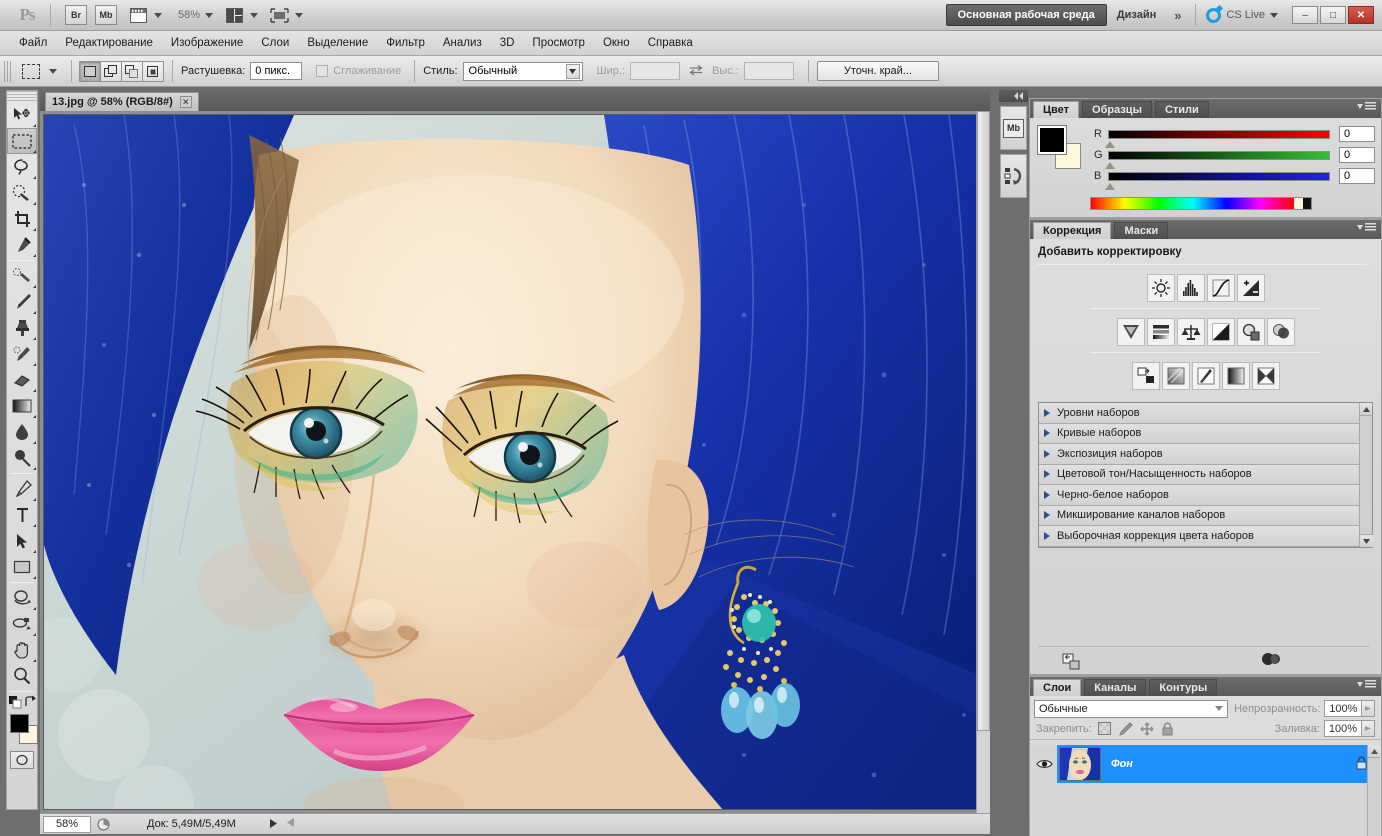 This screenshot has height=836, width=1382. I want to click on adjustments-panel-menu-button, so click(1366, 227).